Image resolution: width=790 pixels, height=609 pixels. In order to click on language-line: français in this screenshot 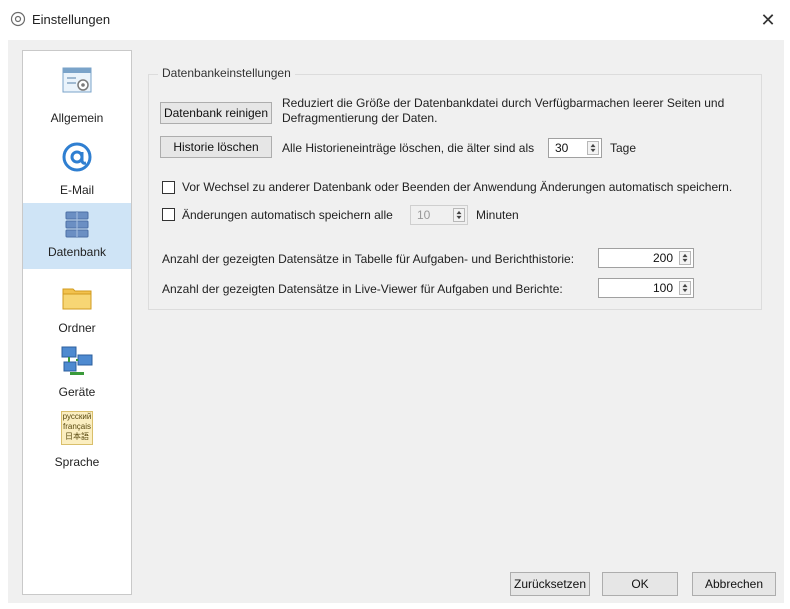, I will do `click(76, 426)`.